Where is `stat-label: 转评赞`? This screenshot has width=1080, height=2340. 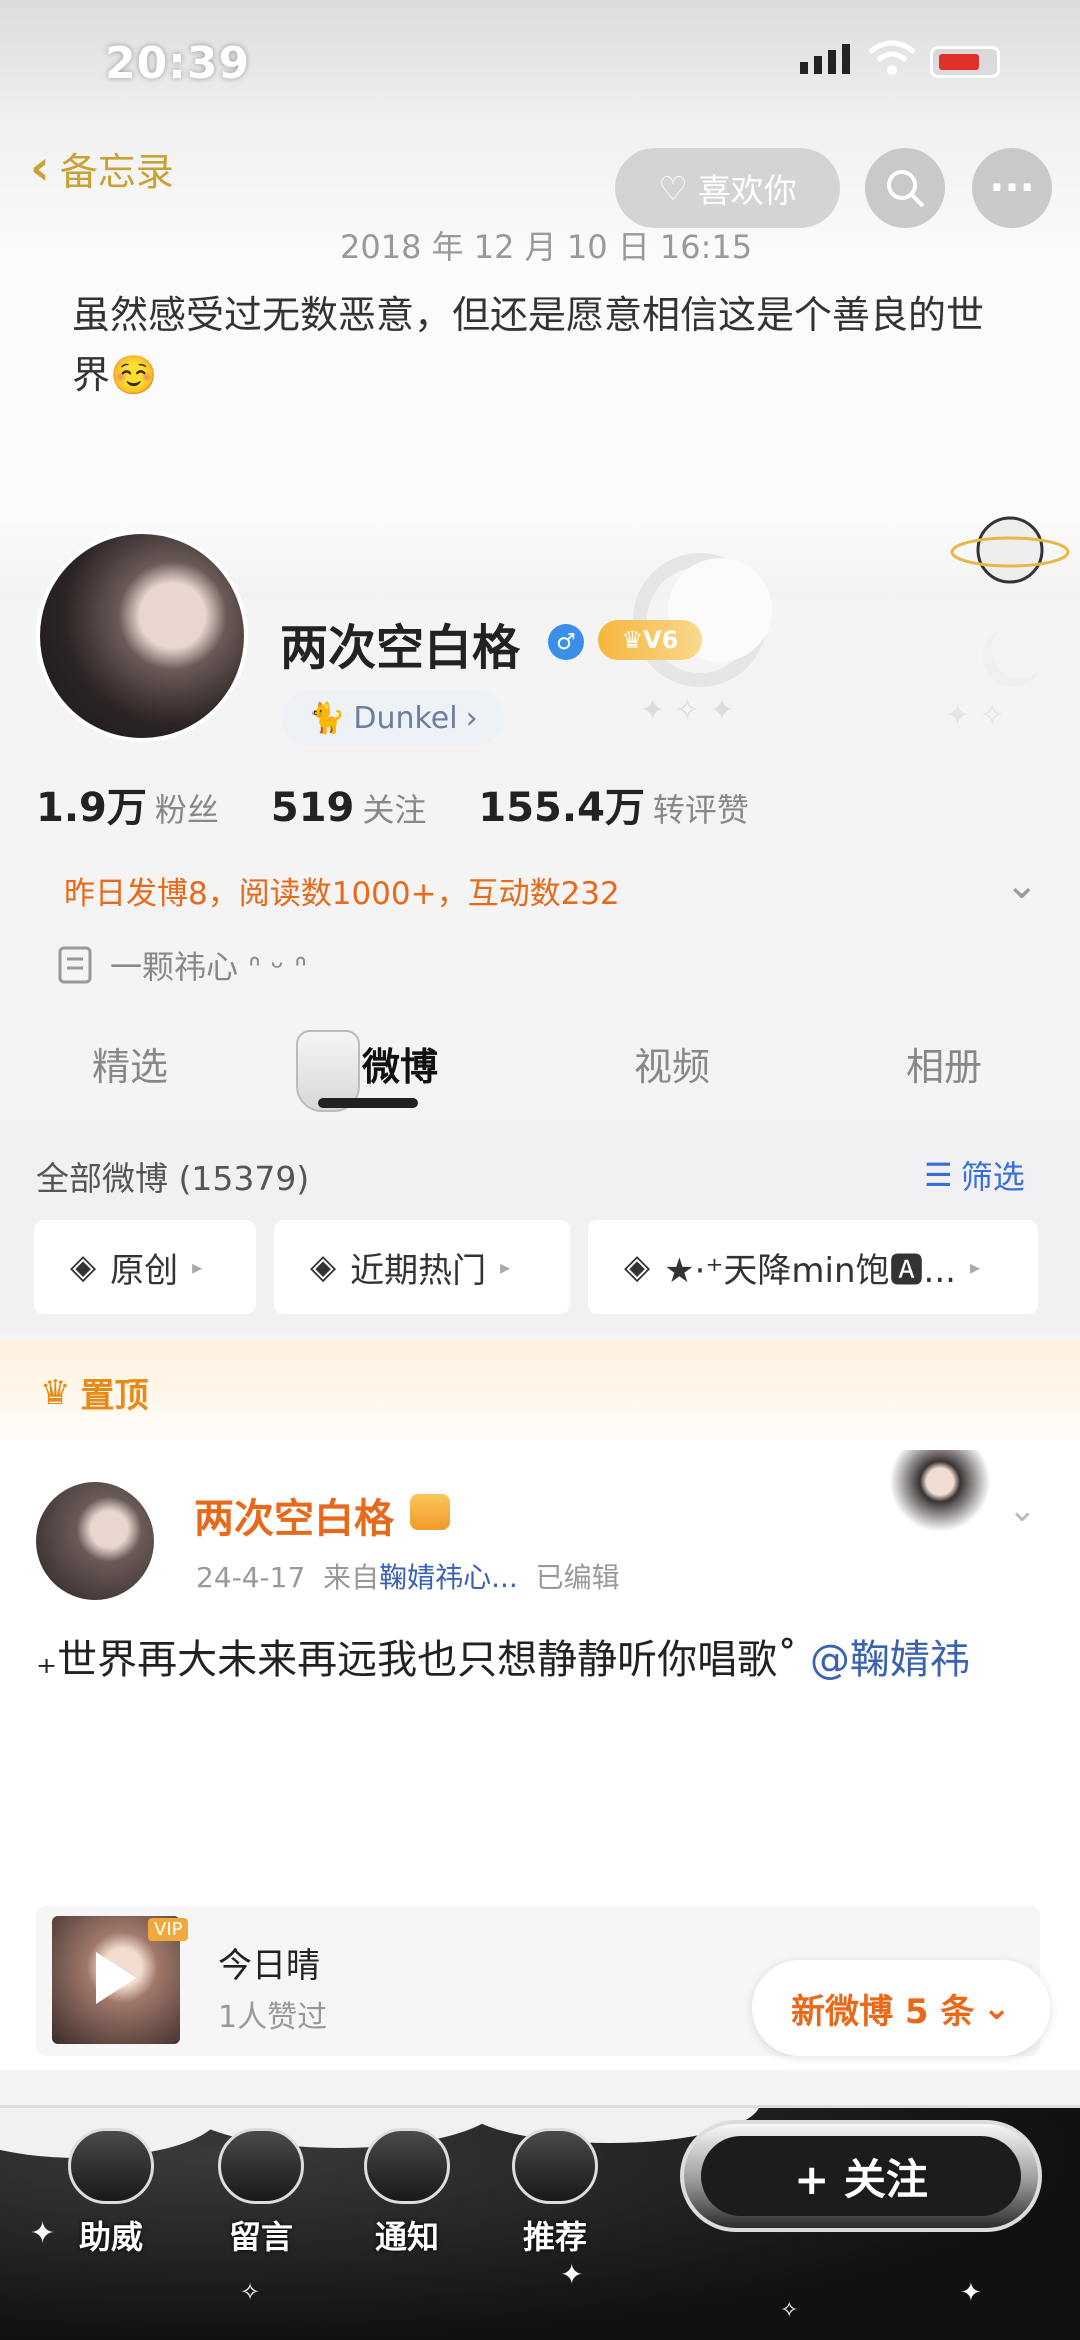
stat-label: 转评赞 is located at coordinates (700, 810).